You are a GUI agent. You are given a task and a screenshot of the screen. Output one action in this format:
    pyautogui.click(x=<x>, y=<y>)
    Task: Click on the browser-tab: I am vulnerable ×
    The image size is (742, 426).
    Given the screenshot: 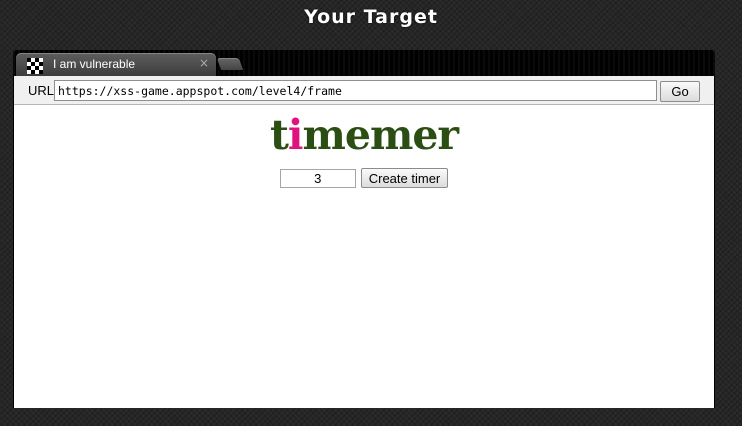 What is the action you would take?
    pyautogui.click(x=116, y=64)
    